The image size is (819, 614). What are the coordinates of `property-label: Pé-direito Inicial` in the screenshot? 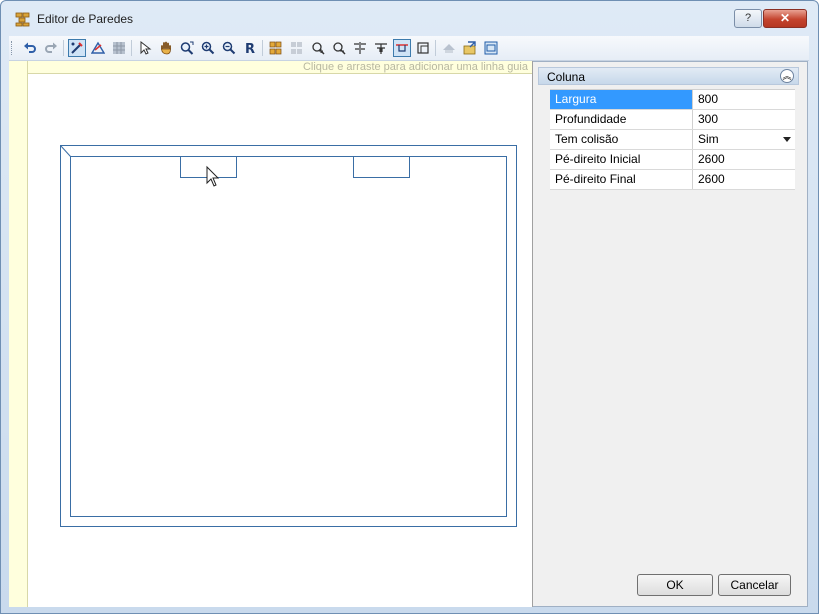 It's located at (621, 159).